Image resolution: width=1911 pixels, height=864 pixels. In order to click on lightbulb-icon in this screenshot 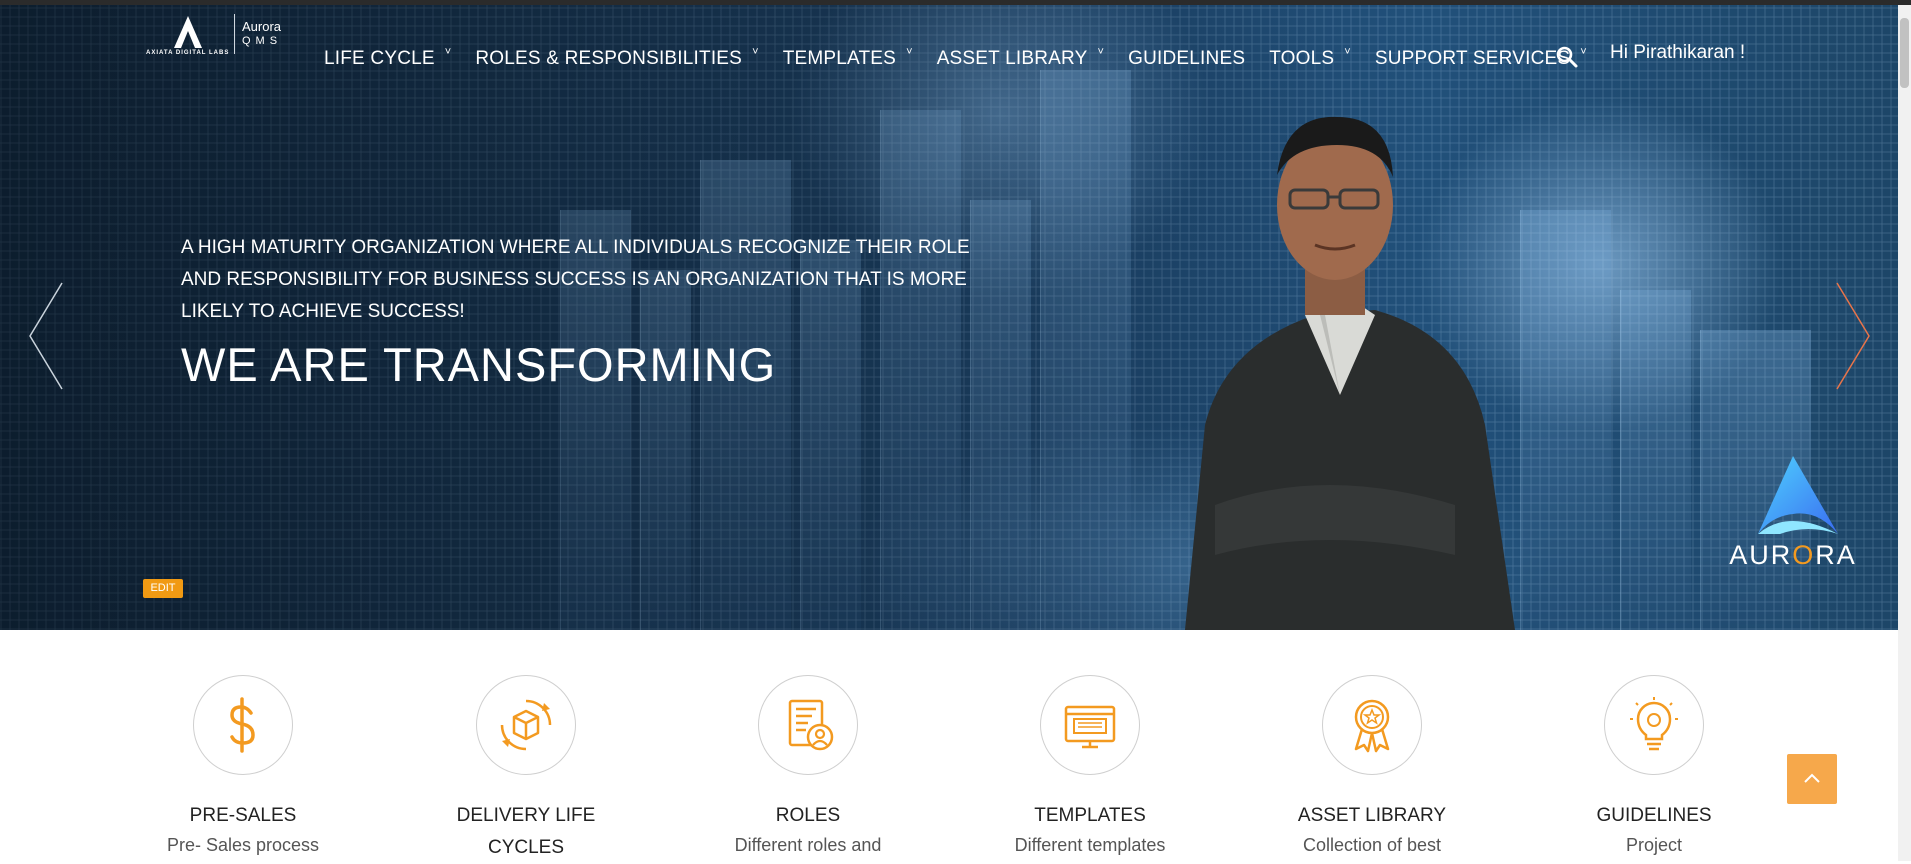, I will do `click(1654, 724)`.